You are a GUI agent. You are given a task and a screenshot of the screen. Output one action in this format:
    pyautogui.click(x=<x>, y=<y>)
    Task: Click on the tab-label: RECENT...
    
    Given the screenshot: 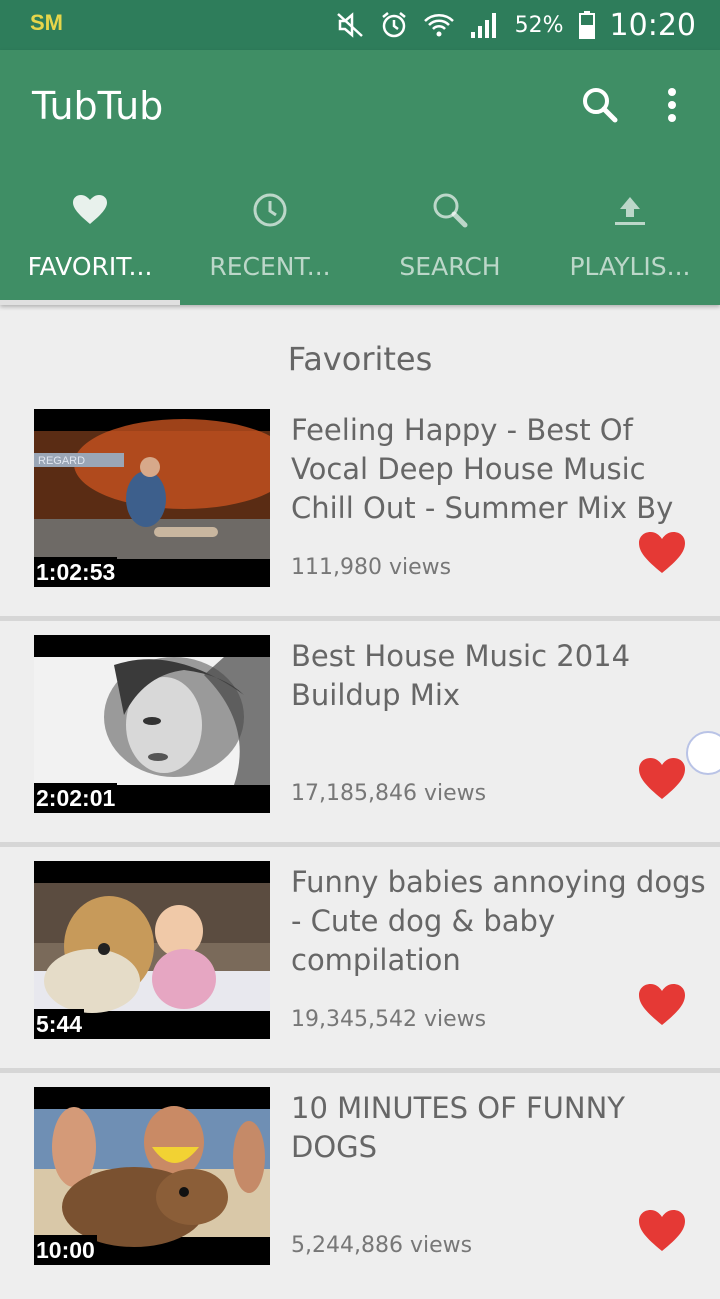 What is the action you would take?
    pyautogui.click(x=270, y=266)
    